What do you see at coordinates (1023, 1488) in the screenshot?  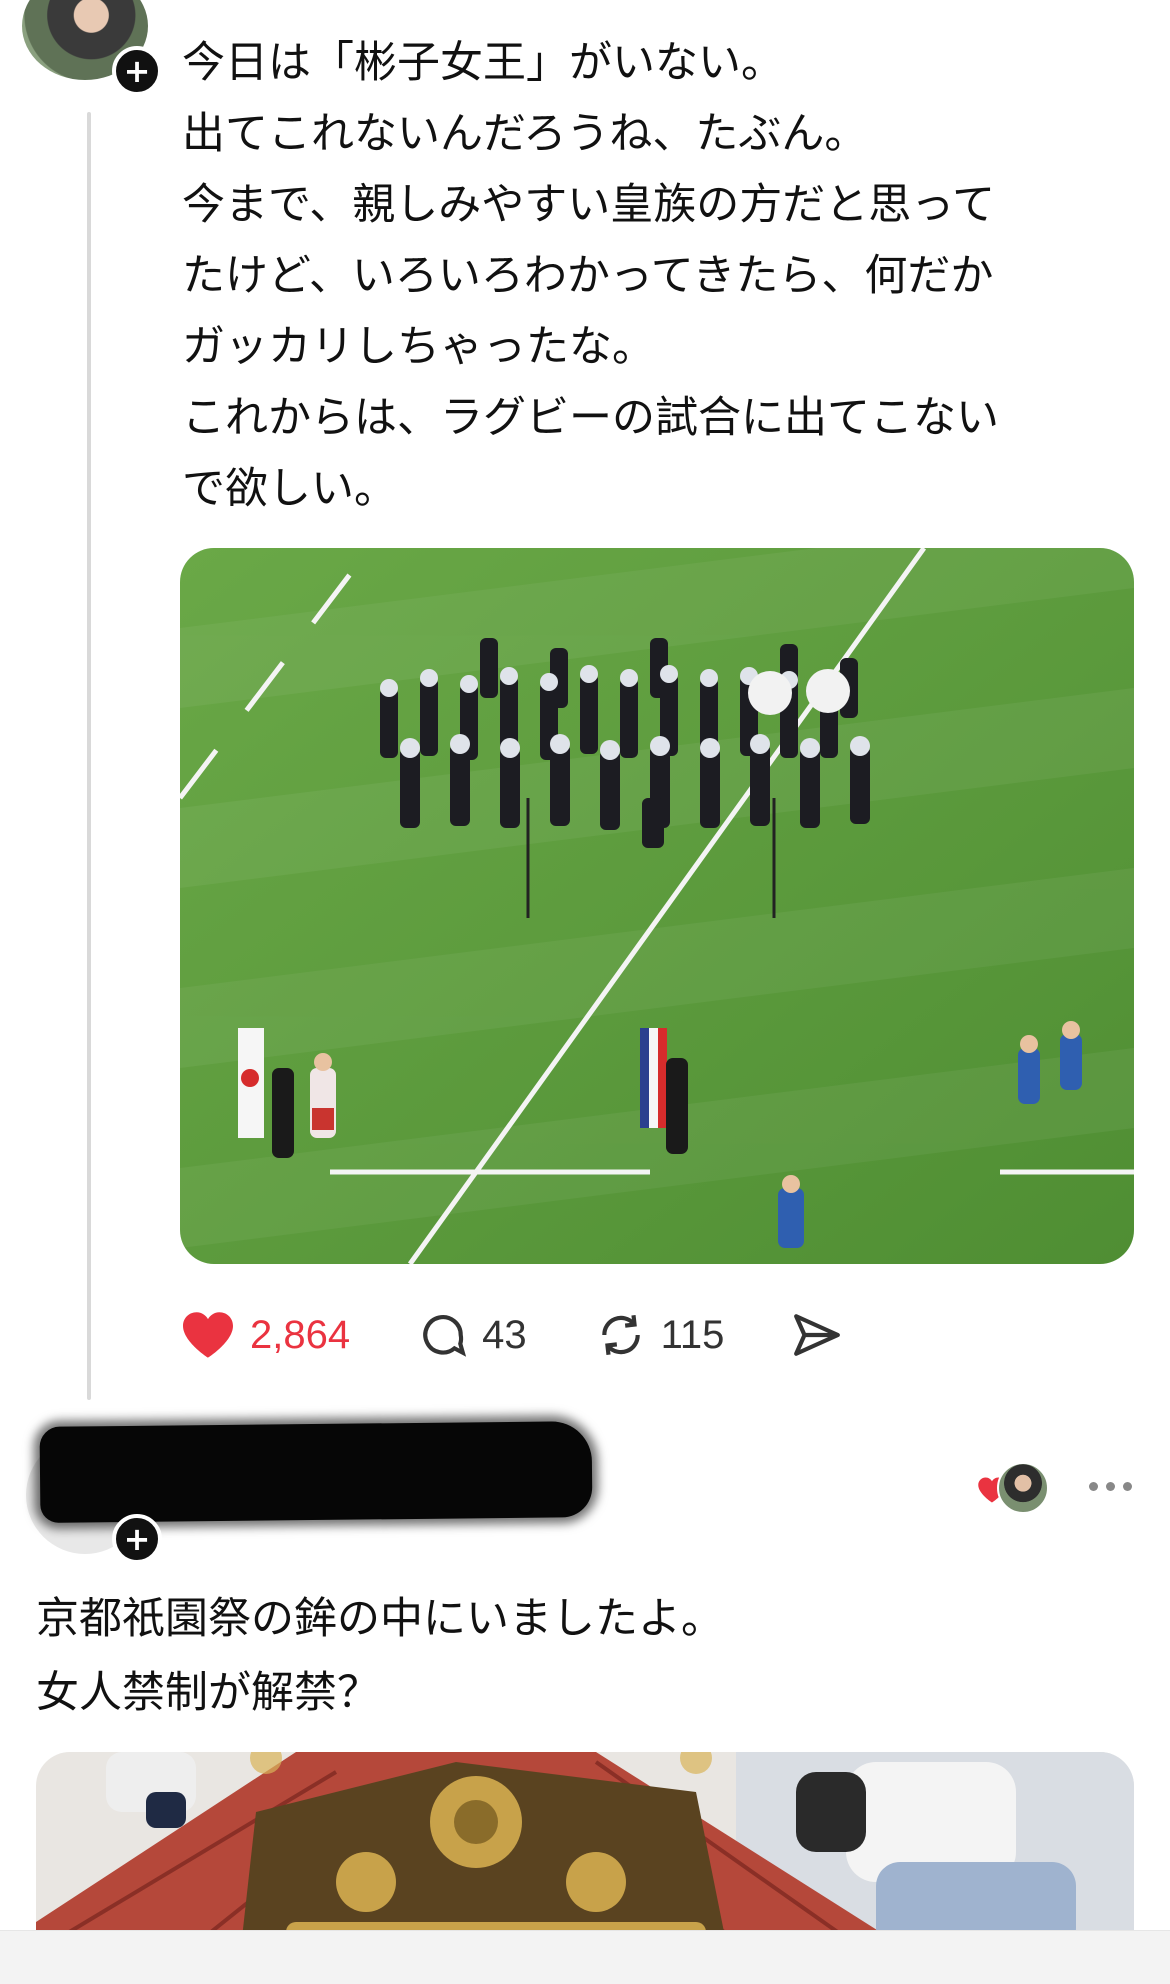 I see `author-mini-avatar` at bounding box center [1023, 1488].